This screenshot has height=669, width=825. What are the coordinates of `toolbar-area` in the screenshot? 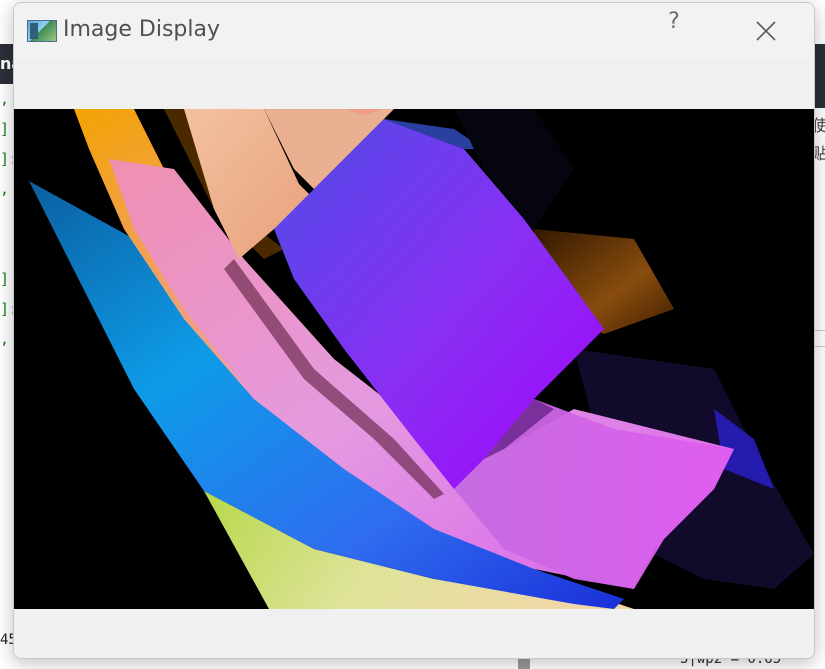 It's located at (414, 84).